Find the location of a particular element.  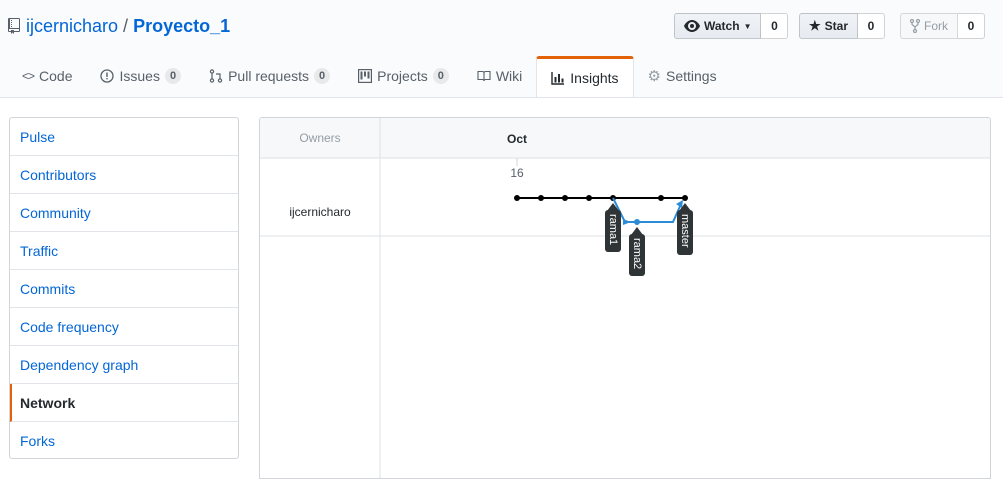

menu-item-code-frequency: Code frequency is located at coordinates (124, 327).